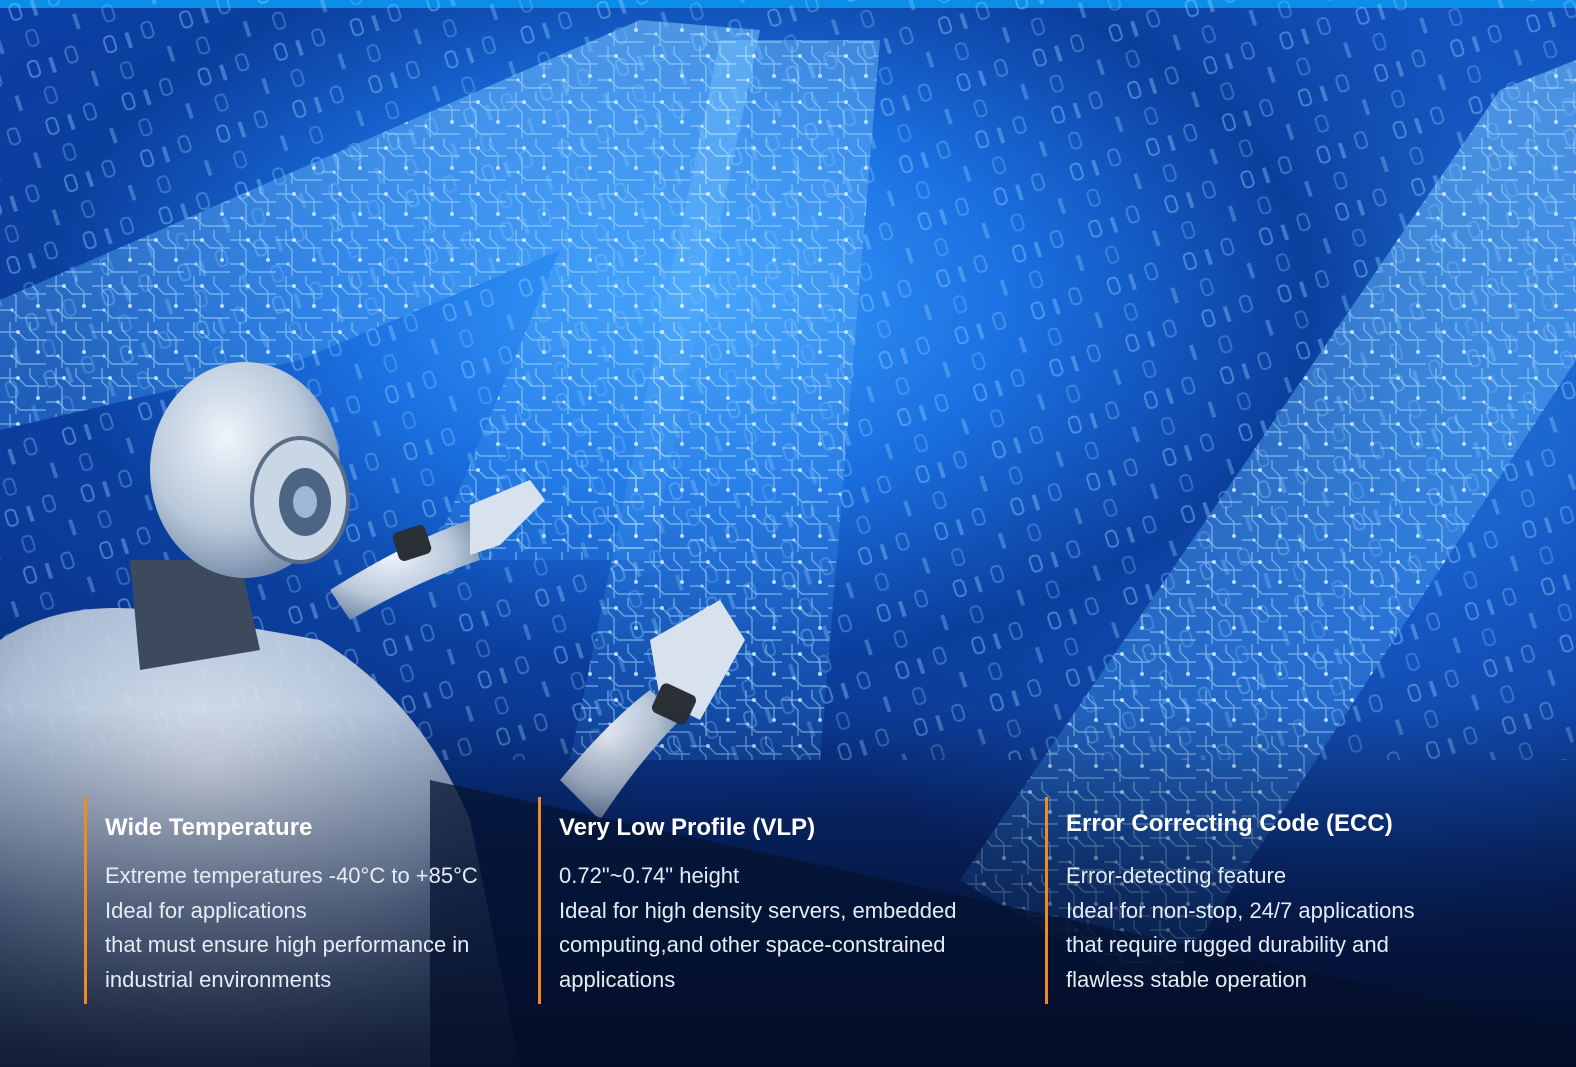 The width and height of the screenshot is (1576, 1067). Describe the element at coordinates (1227, 944) in the screenshot. I see `feature-line: that require rugged durability and` at that location.